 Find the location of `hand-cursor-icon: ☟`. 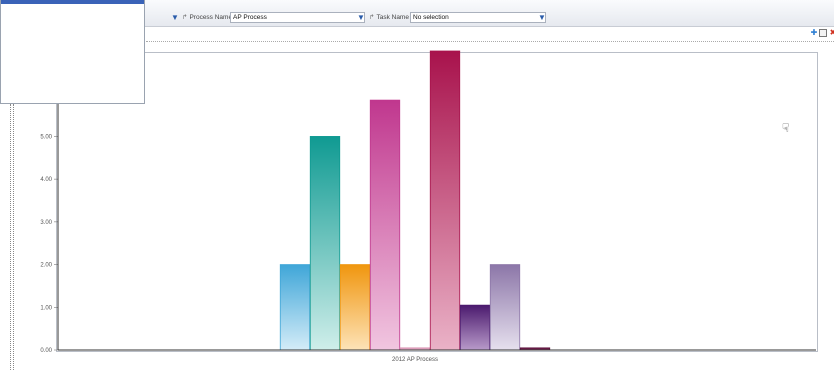

hand-cursor-icon: ☟ is located at coordinates (786, 128).